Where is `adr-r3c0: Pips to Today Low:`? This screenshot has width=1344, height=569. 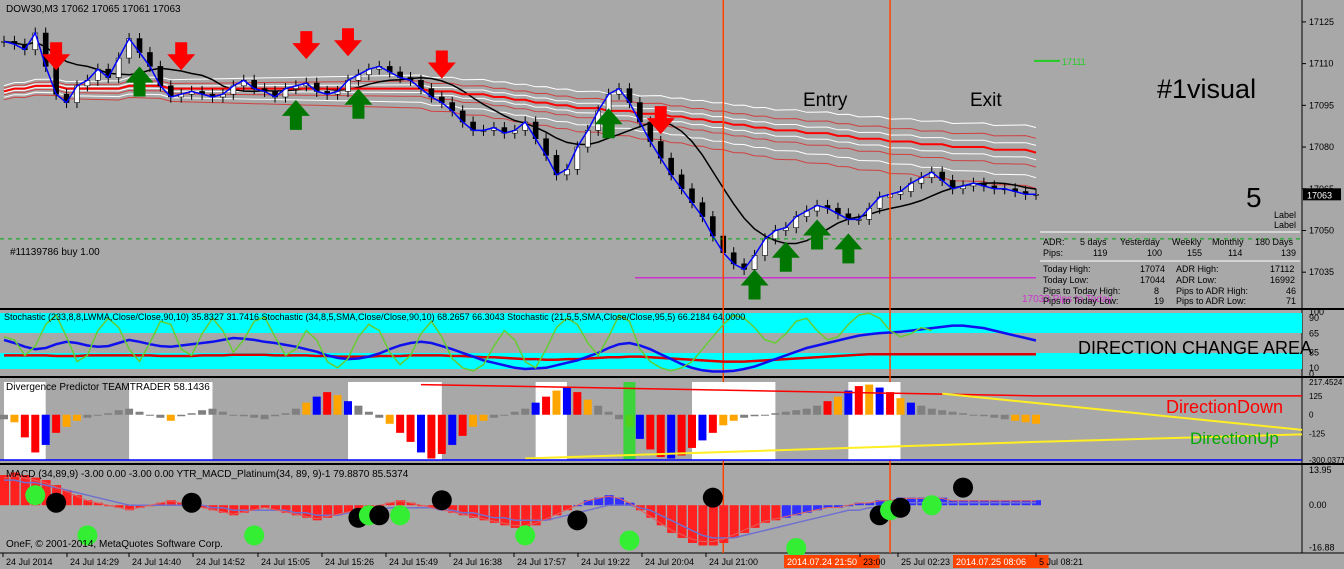 adr-r3c0: Pips to Today Low: is located at coordinates (1080, 301).